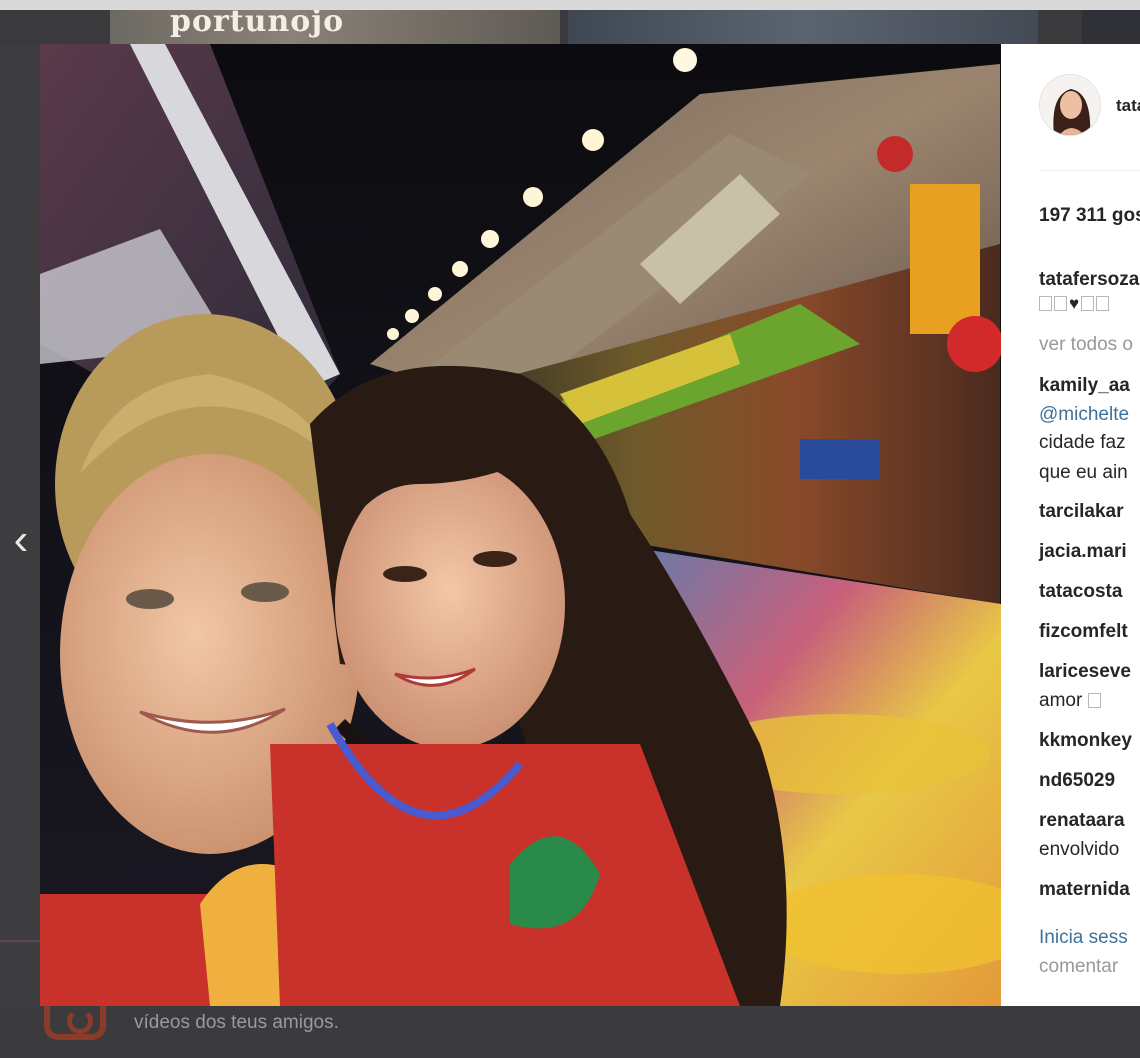  I want to click on background-logo-text: portunojo, so click(257, 24).